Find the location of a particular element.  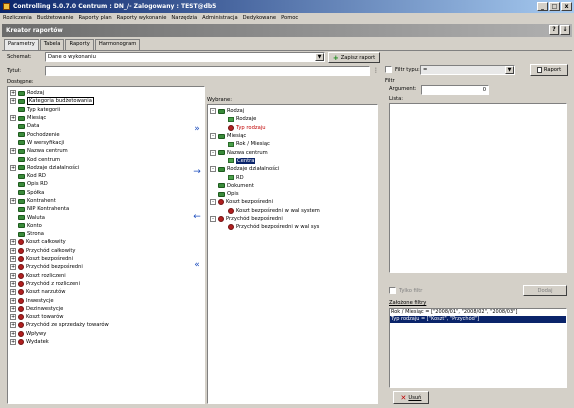

minimize-button: _ is located at coordinates (542, 6).